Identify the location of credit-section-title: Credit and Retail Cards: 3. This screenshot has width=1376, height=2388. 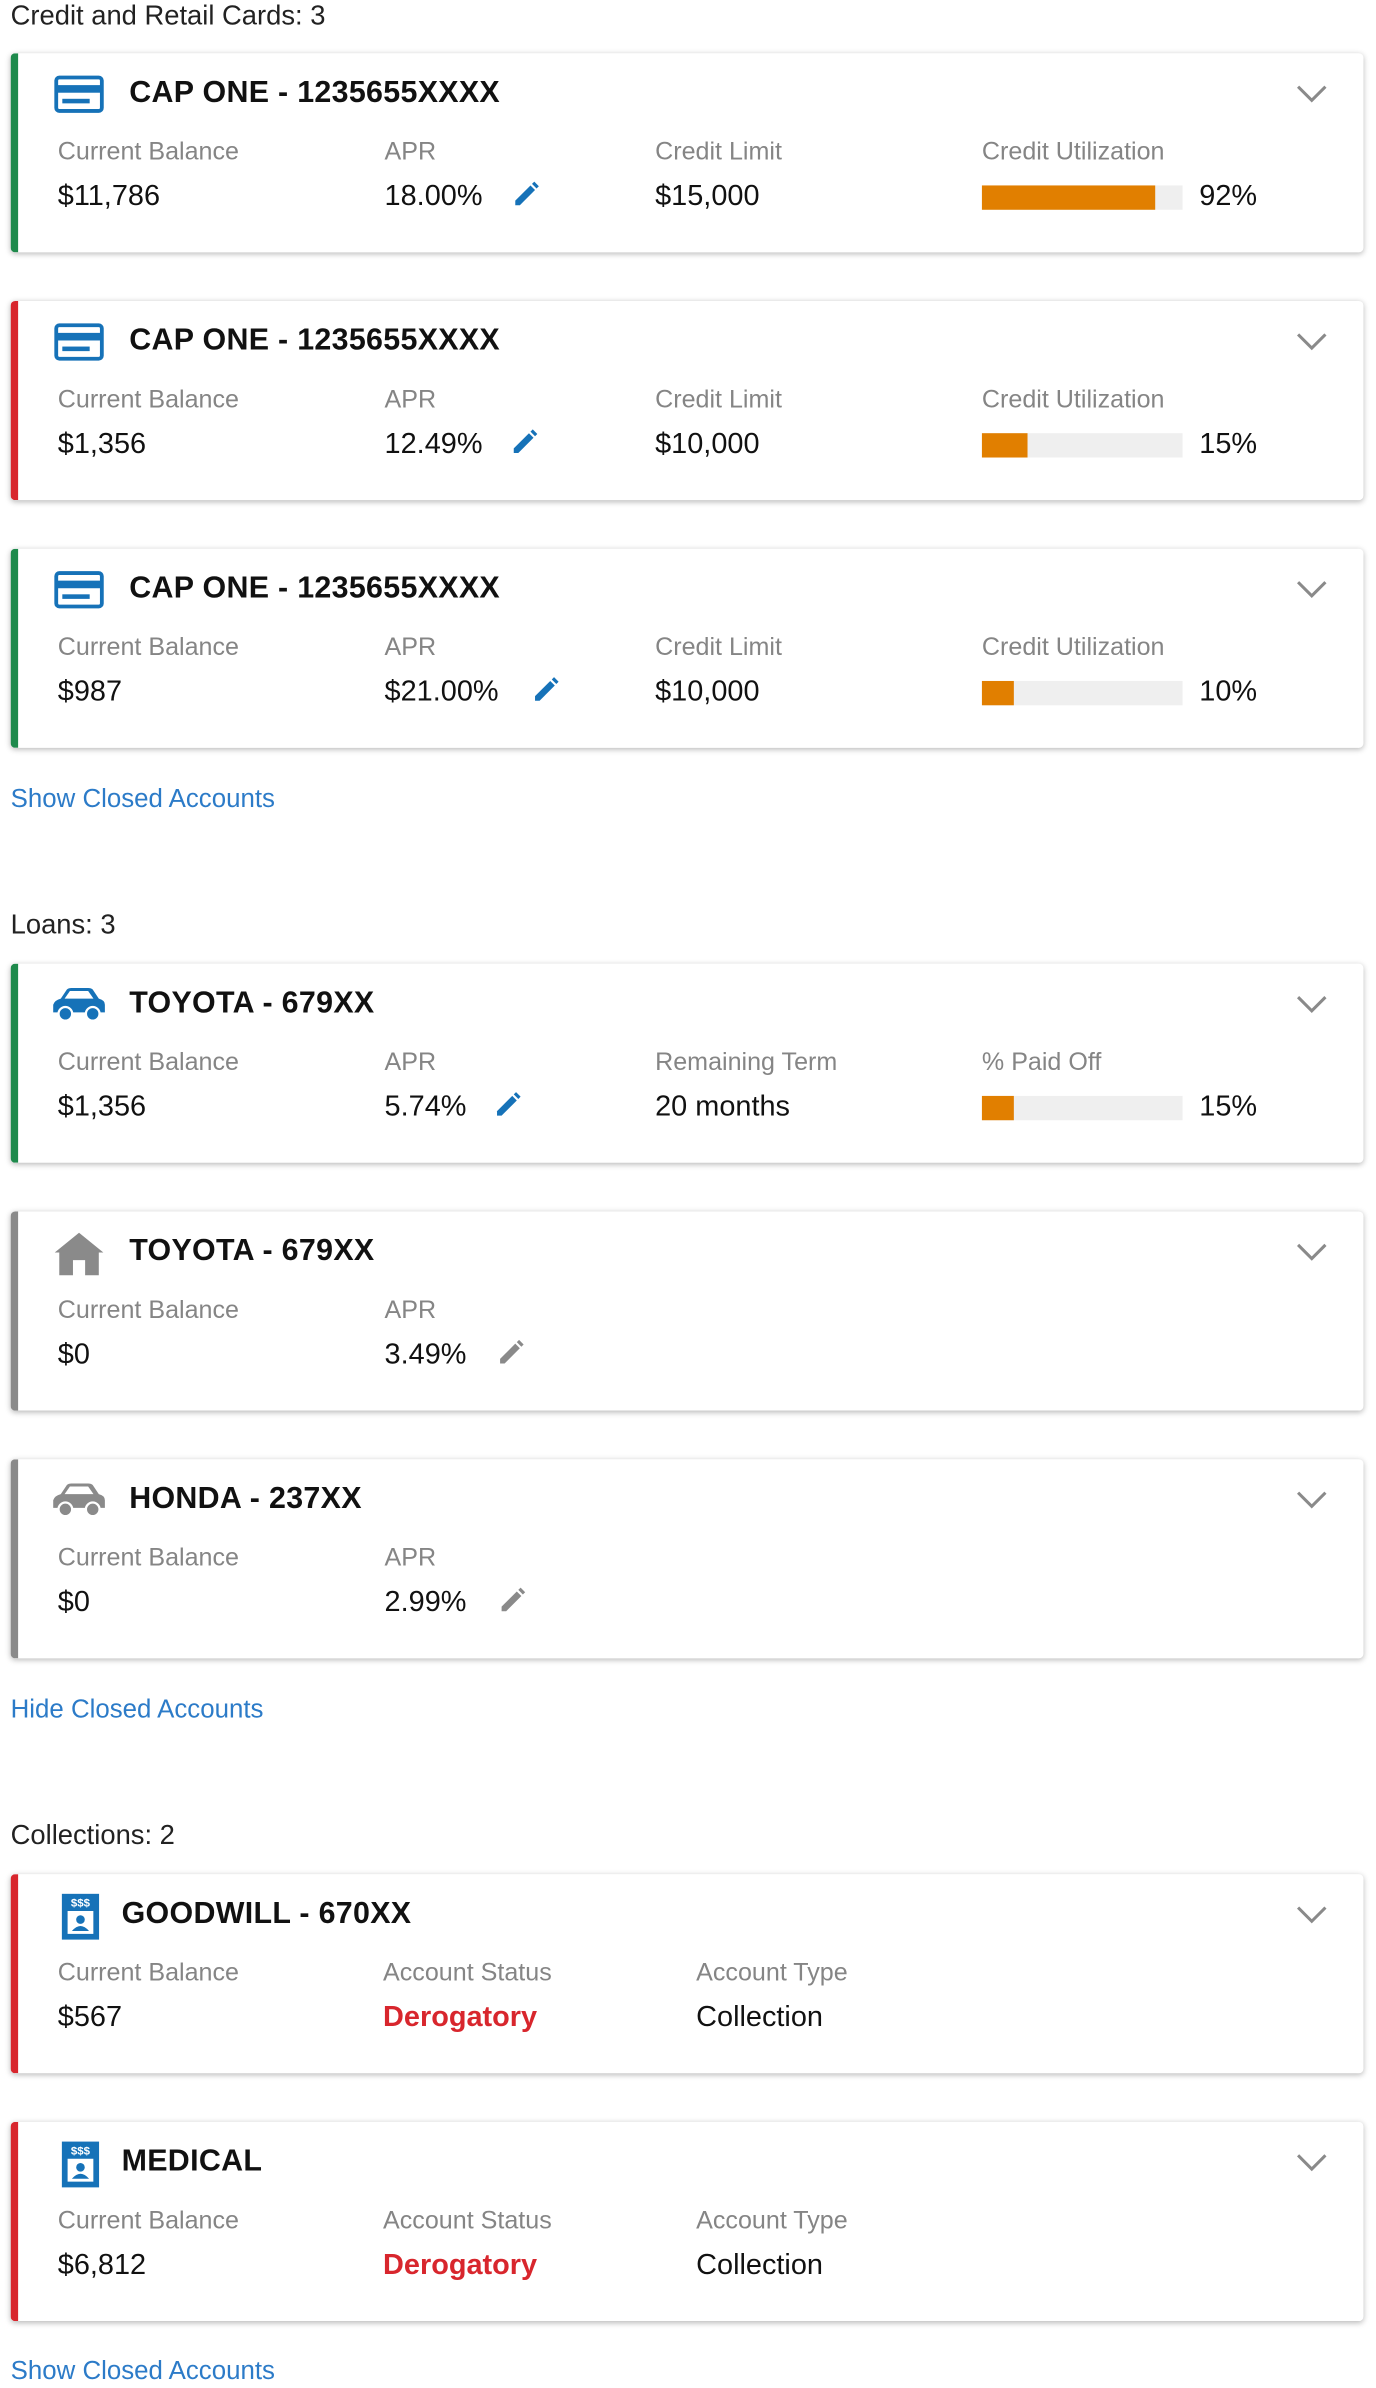
(168, 15).